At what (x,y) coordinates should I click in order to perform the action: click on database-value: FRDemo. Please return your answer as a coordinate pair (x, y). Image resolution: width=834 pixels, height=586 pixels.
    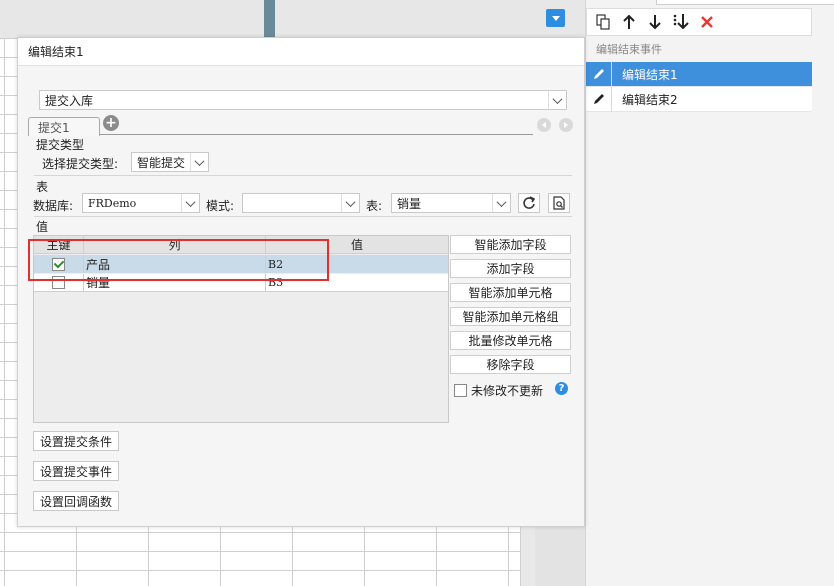
    Looking at the image, I should click on (112, 203).